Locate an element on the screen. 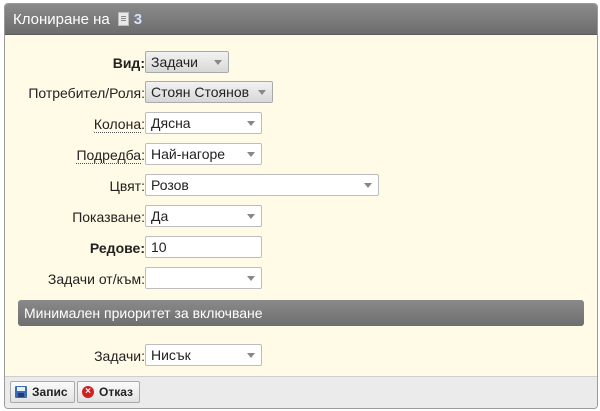  tasks-from-to-select is located at coordinates (203, 278).